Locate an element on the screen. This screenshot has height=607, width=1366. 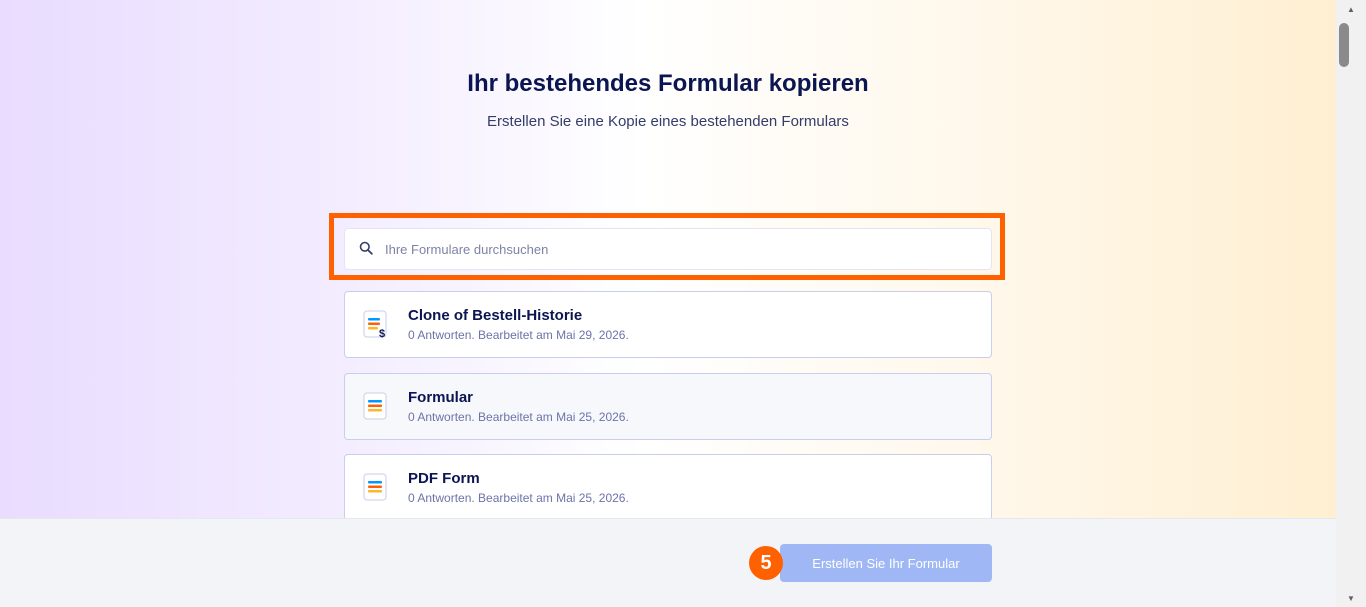
search-box is located at coordinates (668, 249).